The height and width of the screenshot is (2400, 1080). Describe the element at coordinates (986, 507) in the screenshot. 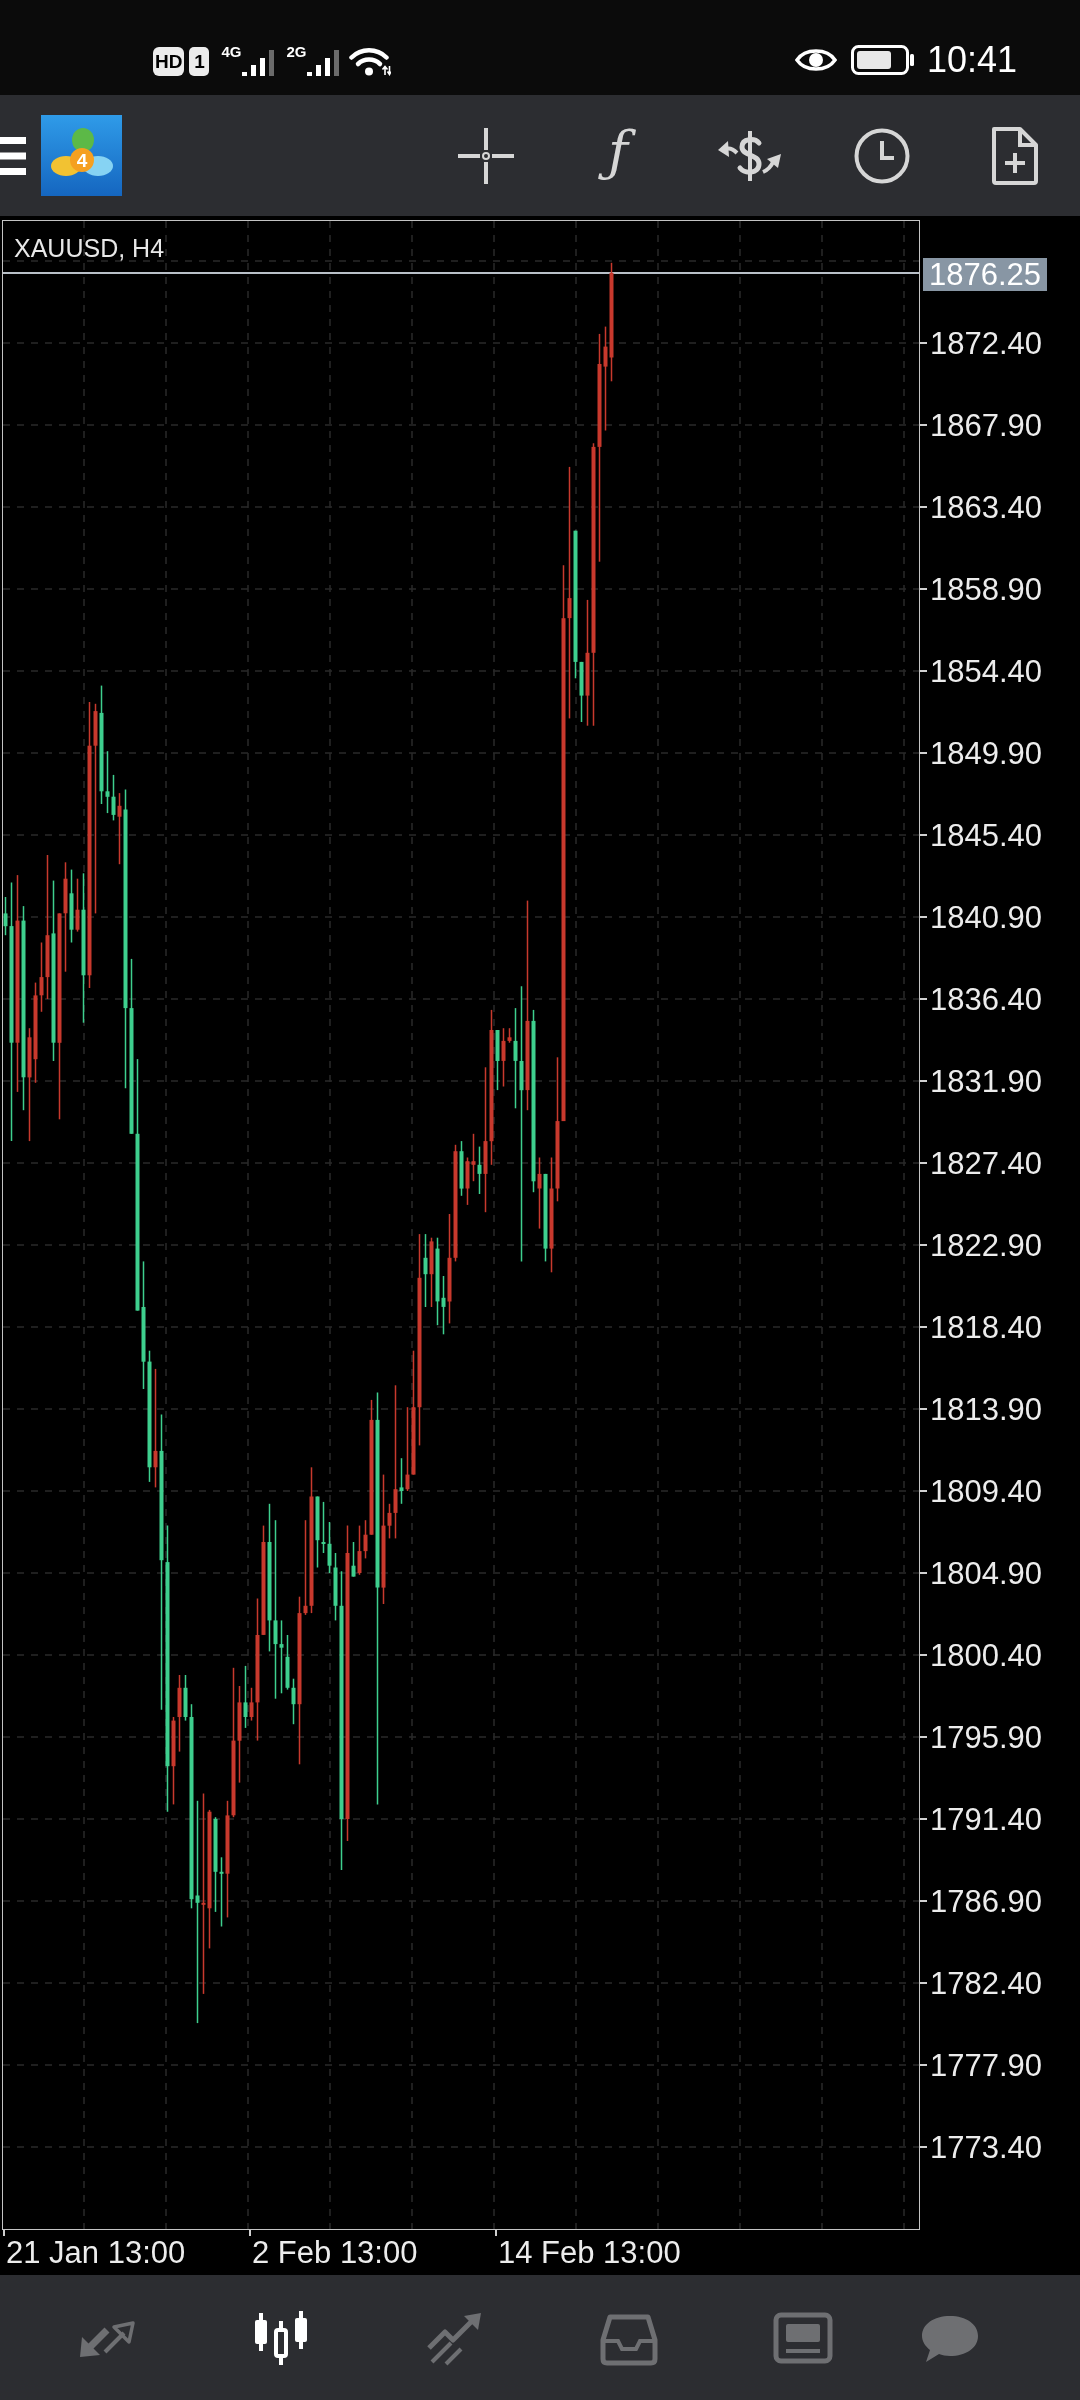

I see `price-axis-label: 1863.40` at that location.